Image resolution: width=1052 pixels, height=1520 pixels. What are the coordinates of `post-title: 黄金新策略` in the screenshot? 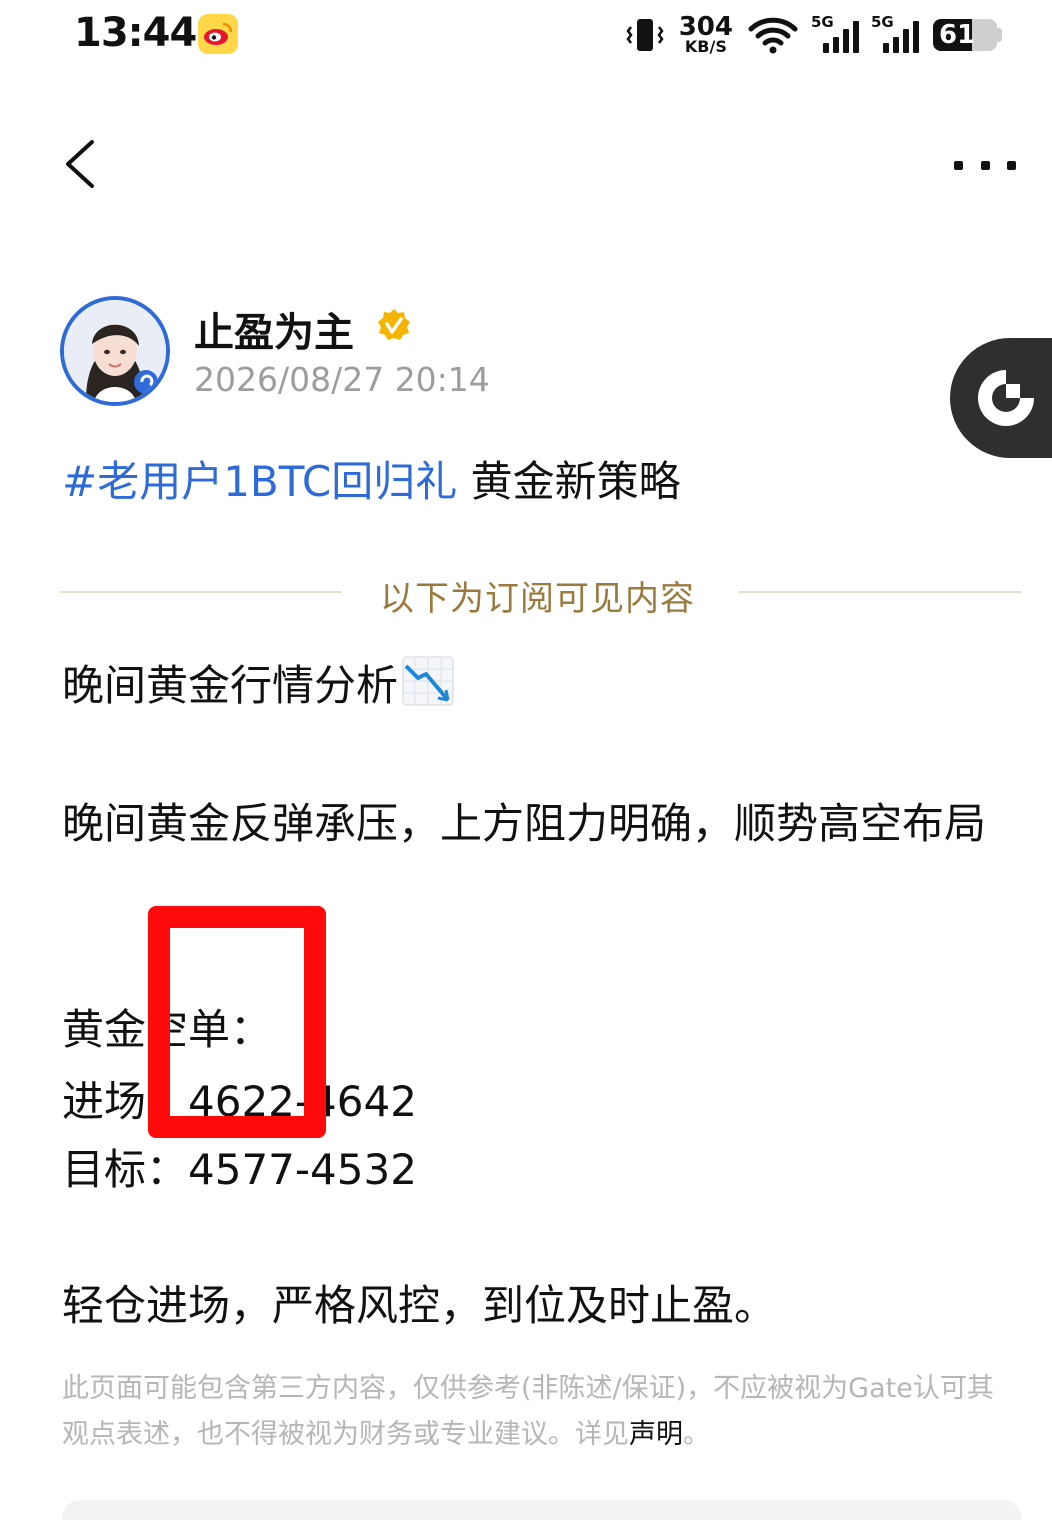 It's located at (575, 481).